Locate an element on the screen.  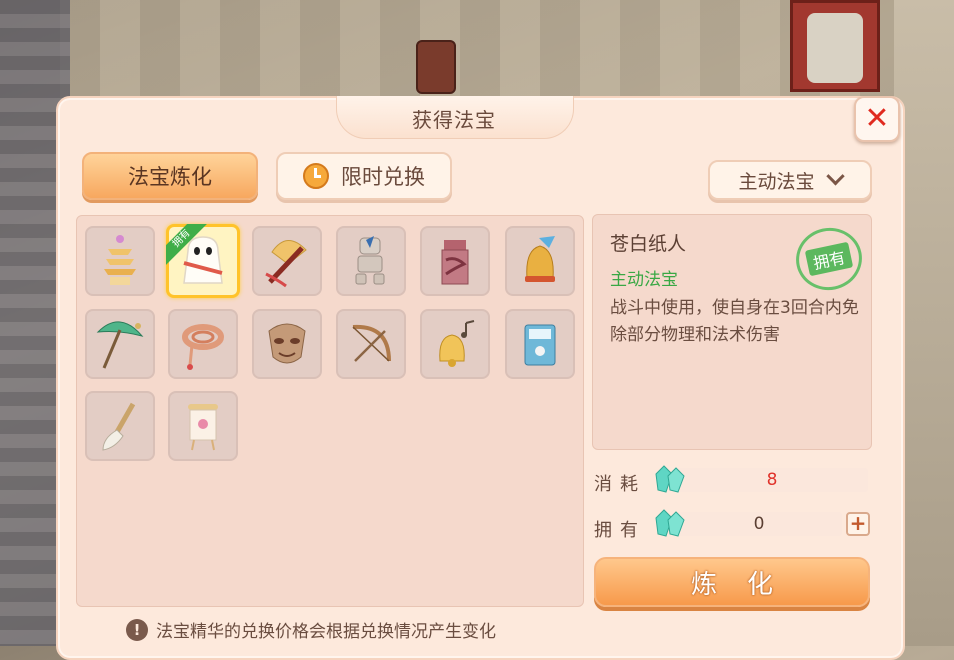
owned-stamp-label: 拥有 is located at coordinates (829, 259).